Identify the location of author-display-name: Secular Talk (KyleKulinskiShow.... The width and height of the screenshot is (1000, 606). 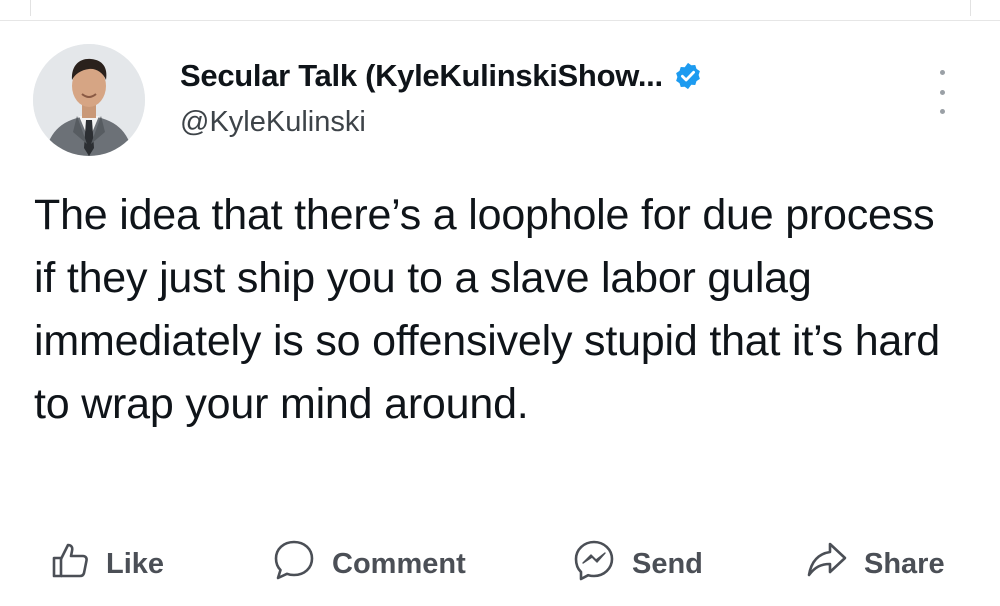
(421, 76).